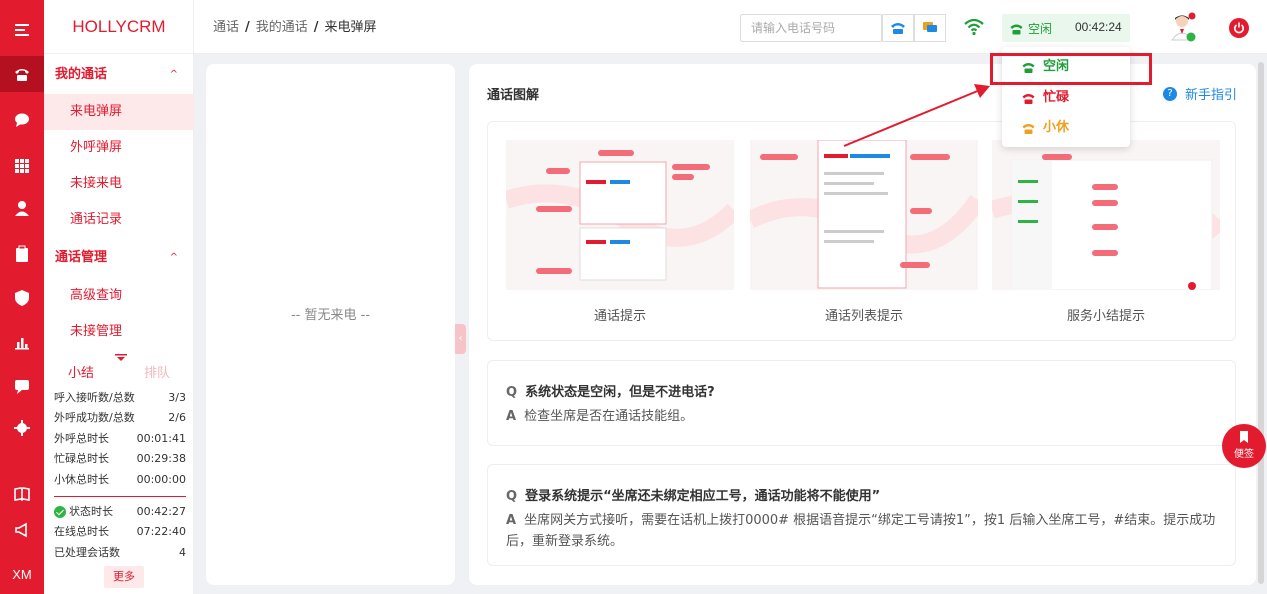 The width and height of the screenshot is (1267, 594). I want to click on breadcrumb: 通话 / 我的通话 / 来电弹屏, so click(295, 27).